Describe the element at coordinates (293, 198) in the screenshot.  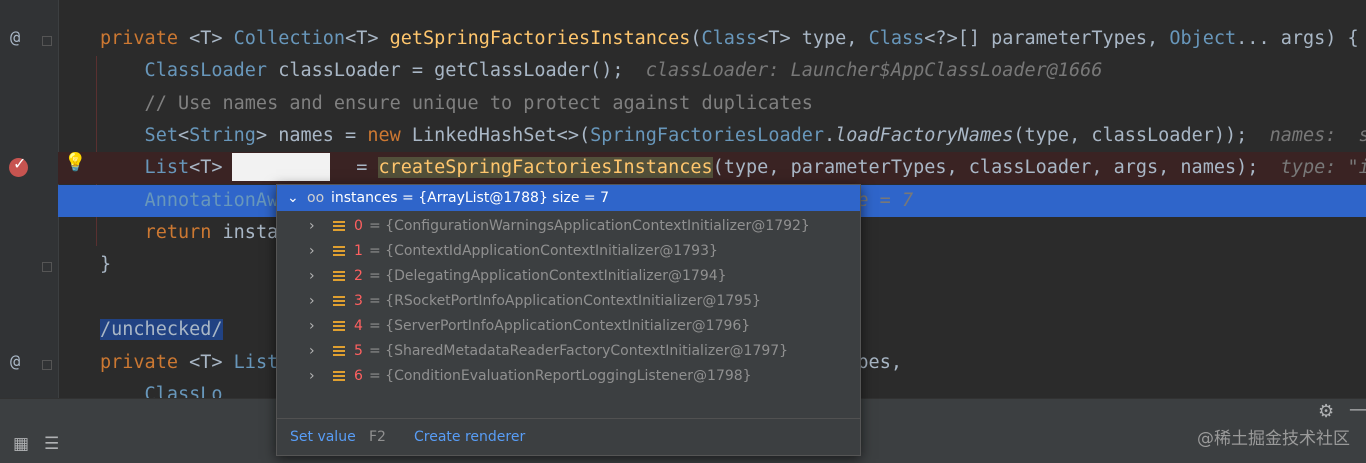
I see `chevron-down-icon: ⌄` at that location.